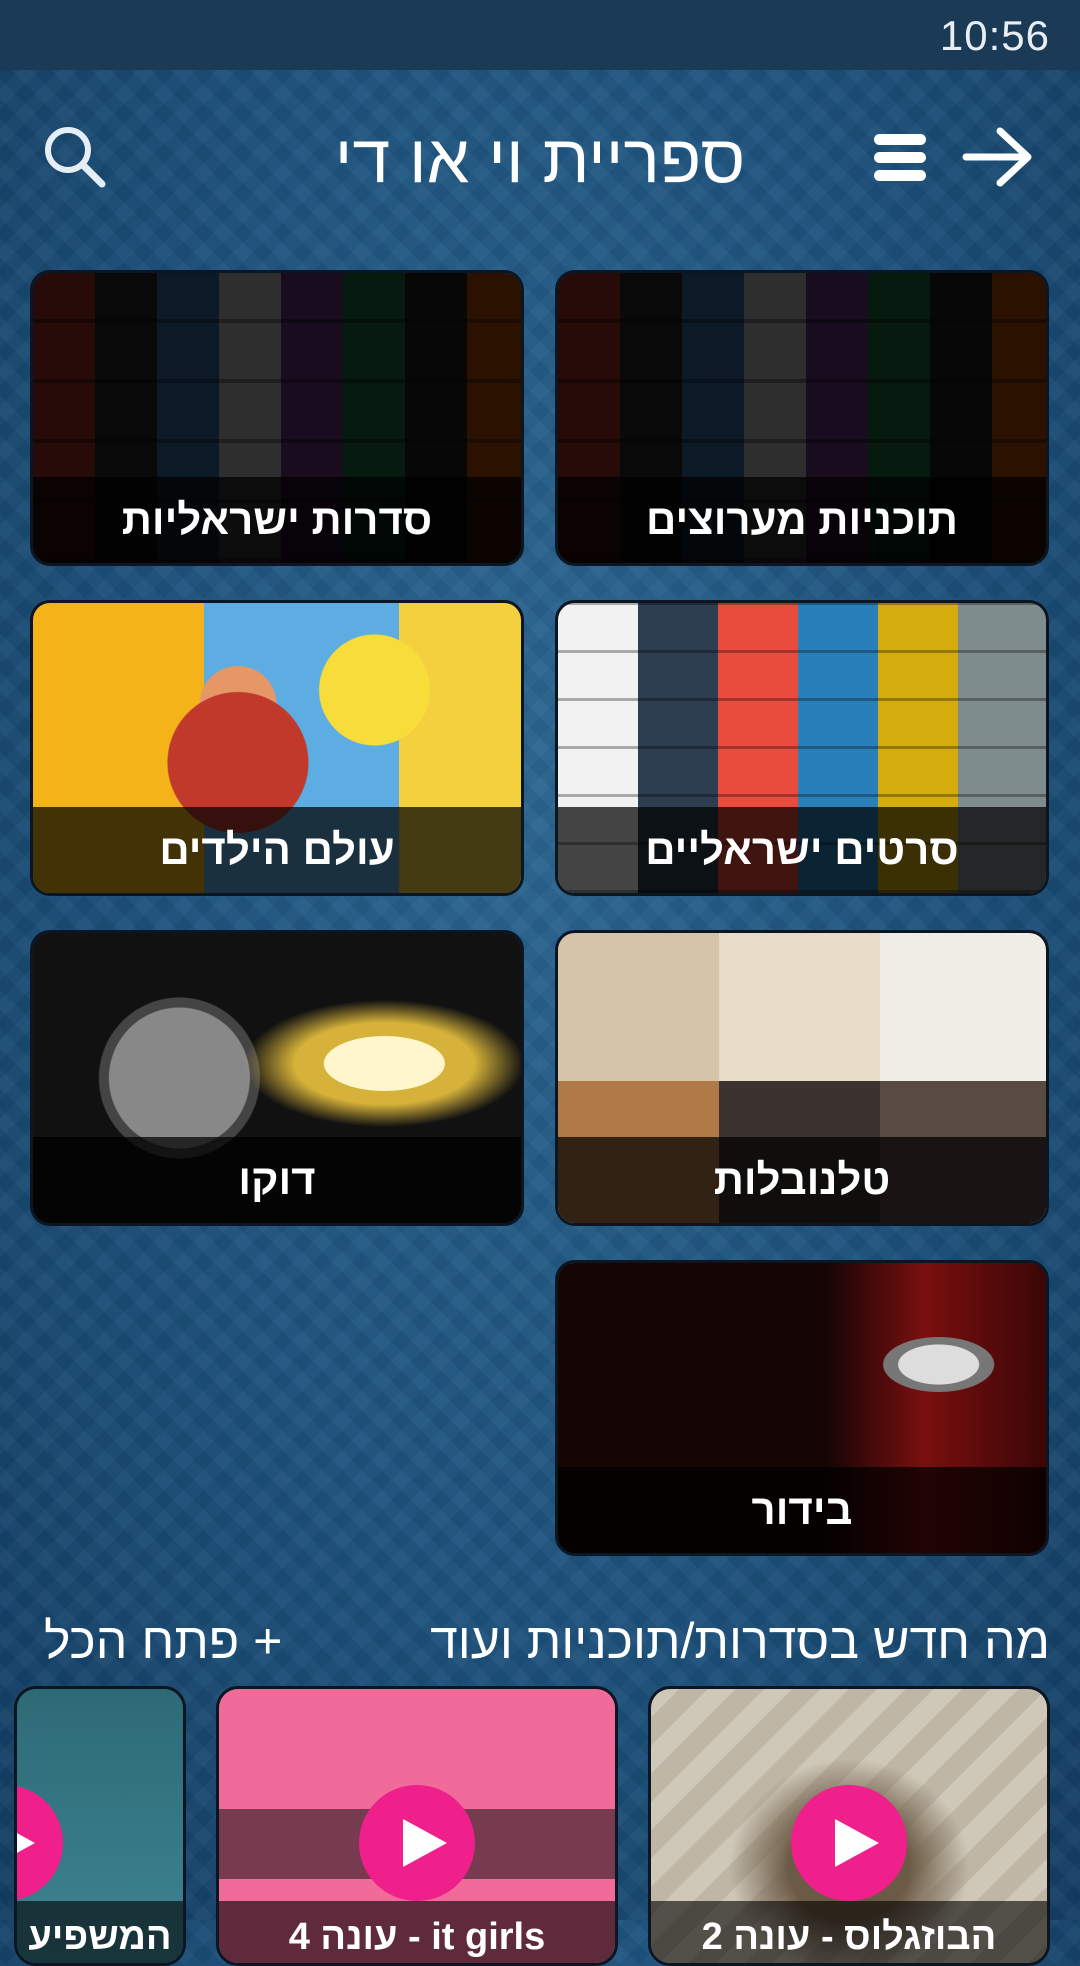 This screenshot has height=1966, width=1080. I want to click on tile-label: סדרות ישראליות, so click(277, 520).